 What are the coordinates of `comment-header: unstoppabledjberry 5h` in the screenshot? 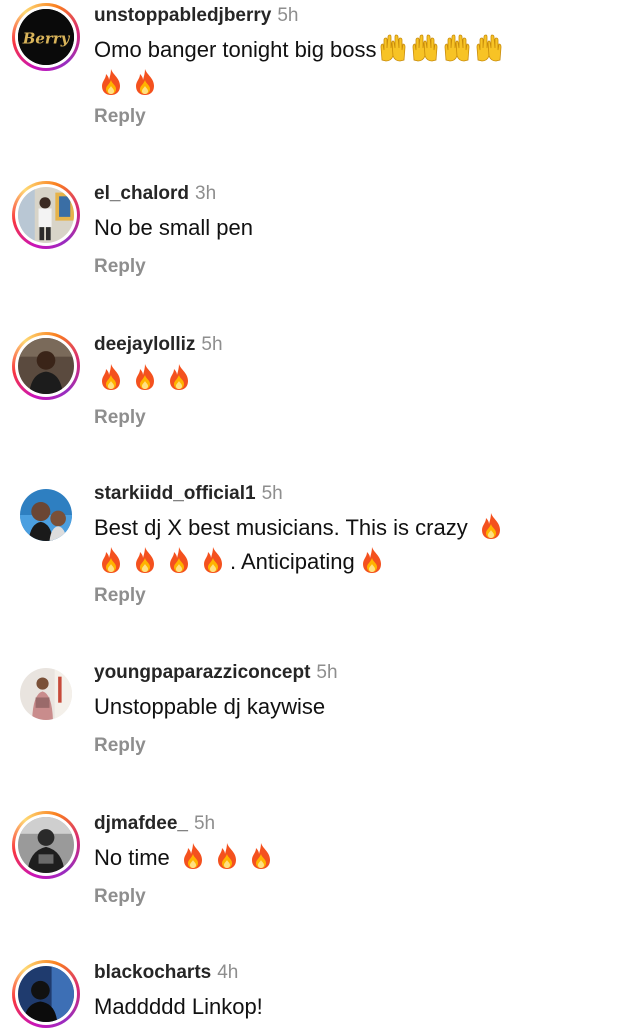 It's located at (196, 16).